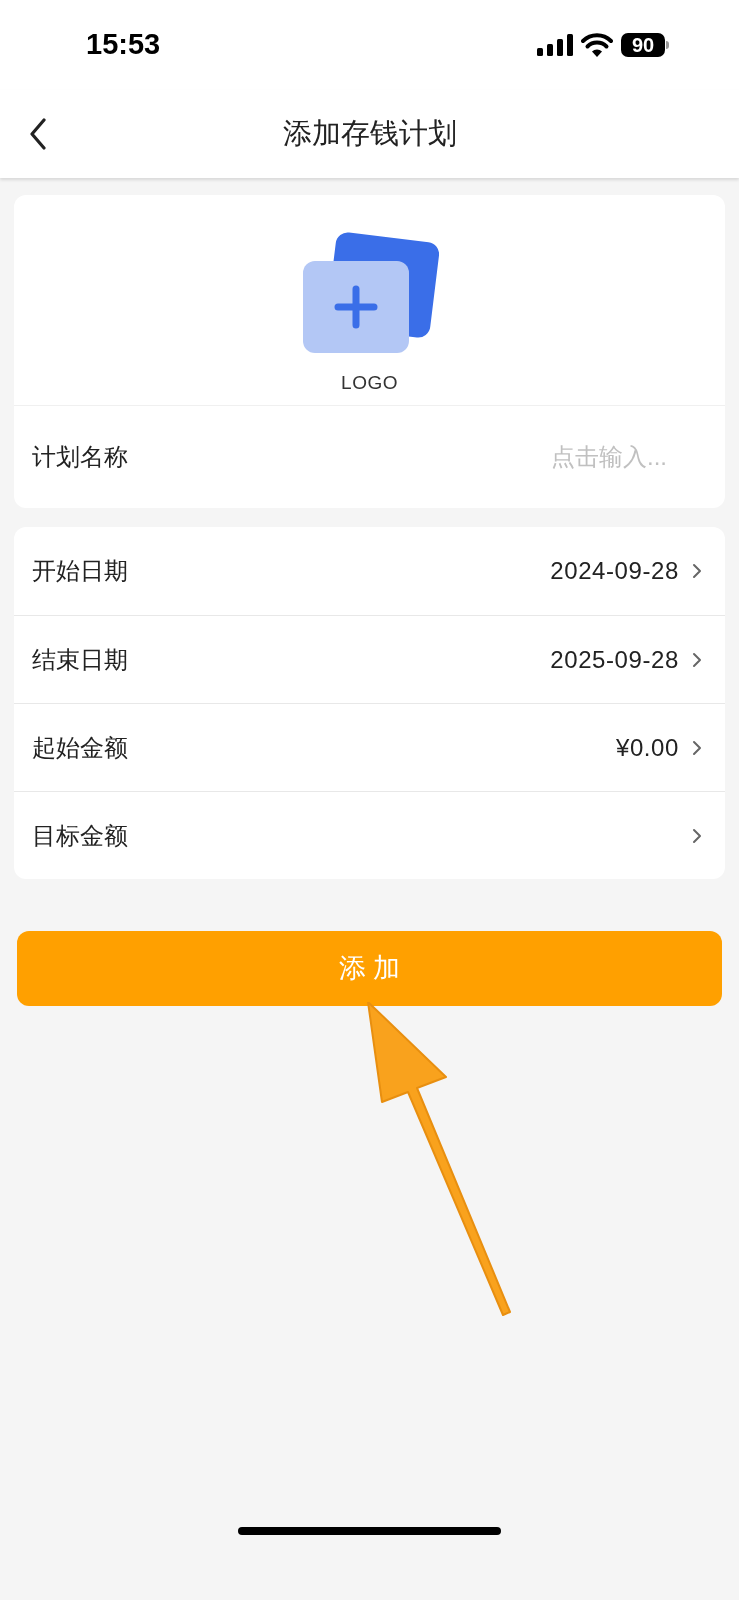 The image size is (739, 1600). What do you see at coordinates (645, 45) in the screenshot?
I see `battery-indicator: 90` at bounding box center [645, 45].